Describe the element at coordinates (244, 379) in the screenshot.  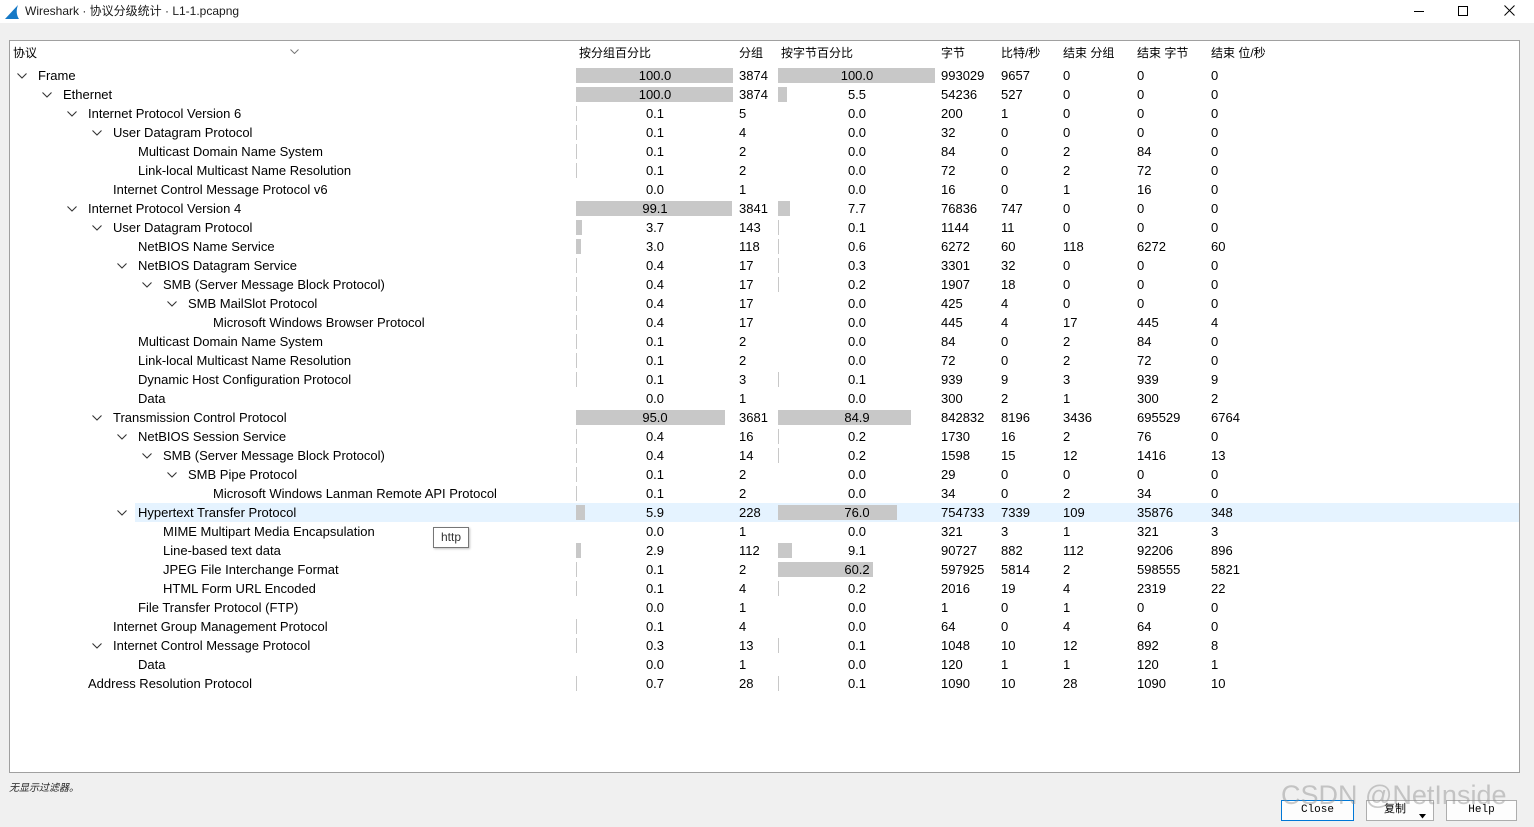
I see `protocol-name: Dynamic Host Configuration Protocol` at that location.